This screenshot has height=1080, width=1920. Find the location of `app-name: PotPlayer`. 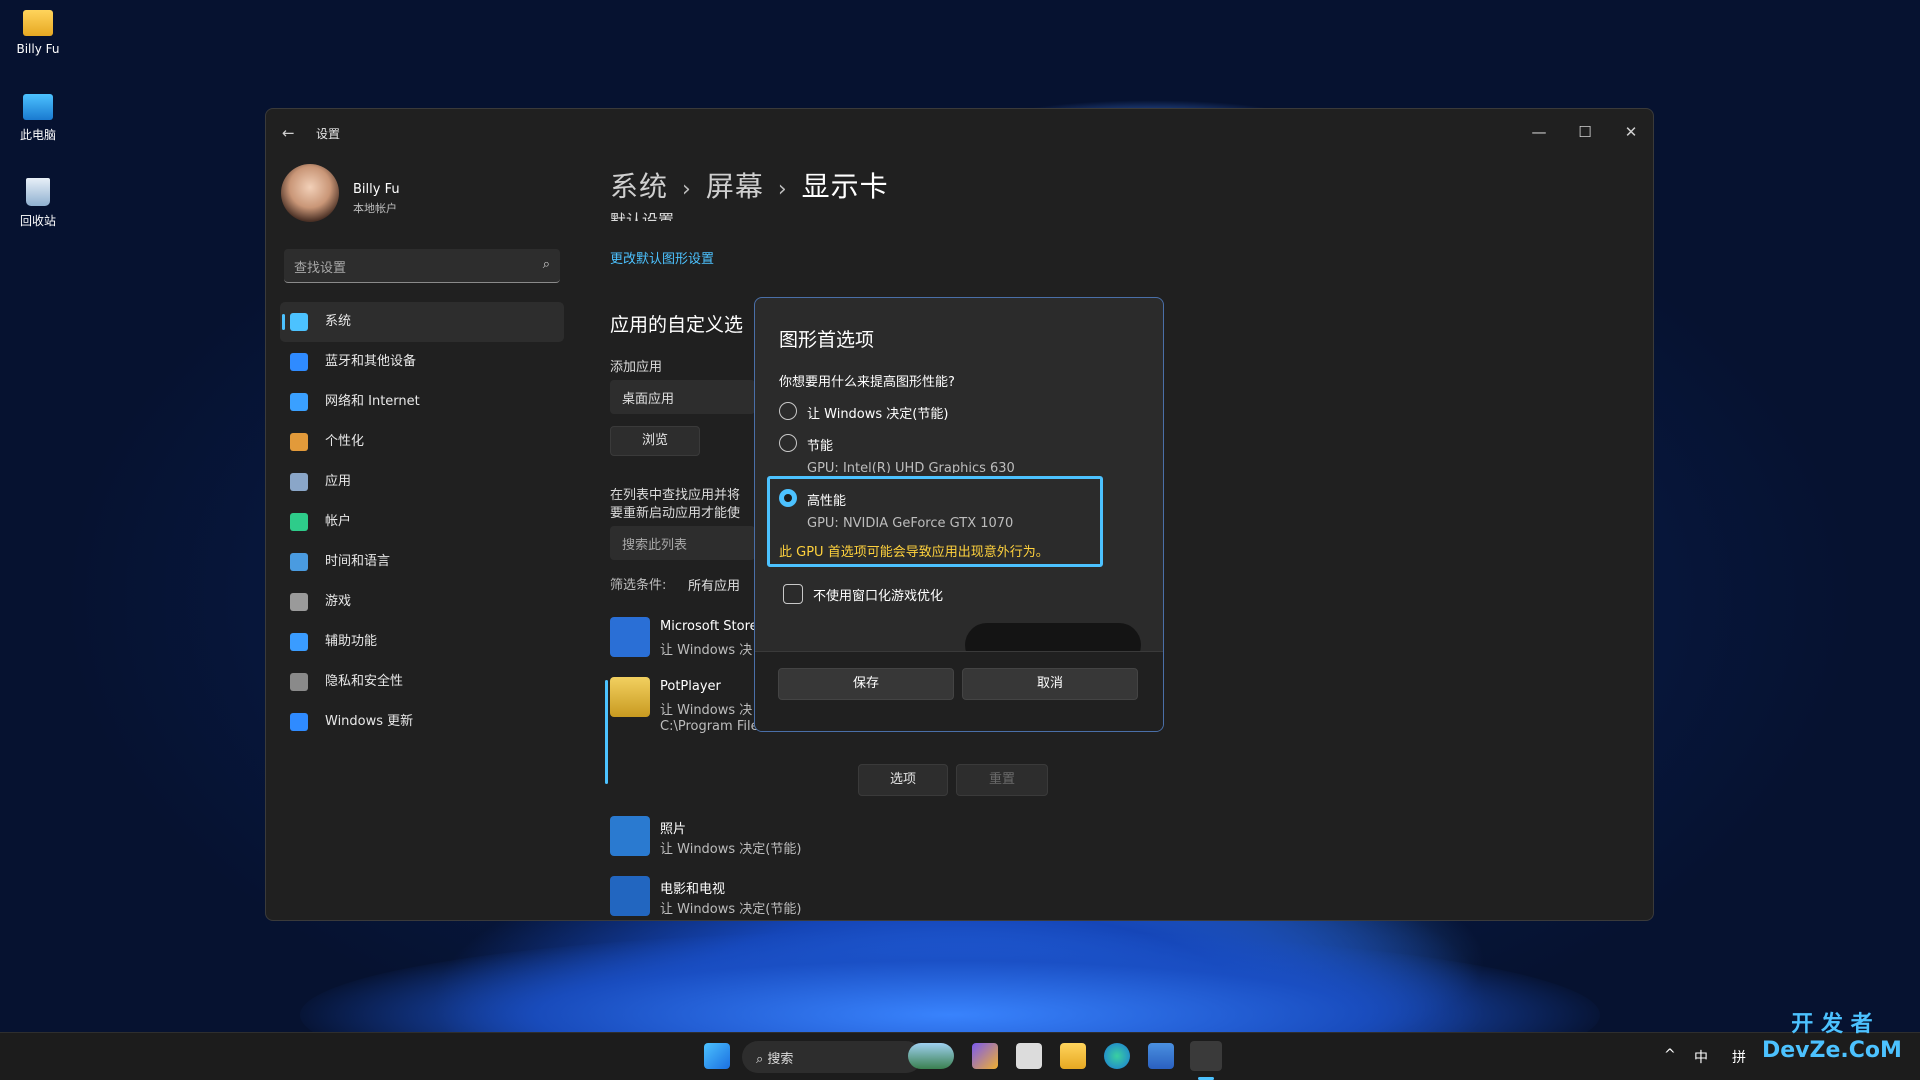

app-name: PotPlayer is located at coordinates (690, 686).